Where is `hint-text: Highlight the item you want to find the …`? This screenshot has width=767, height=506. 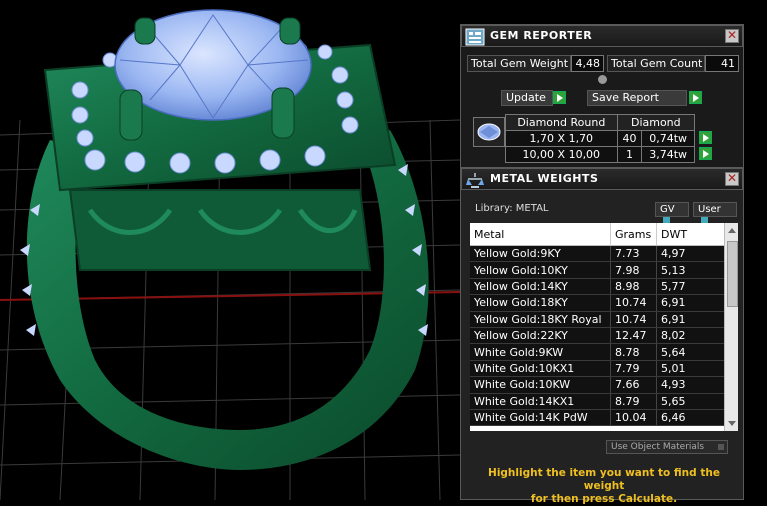
hint-text: Highlight the item you want to find the … is located at coordinates (604, 486).